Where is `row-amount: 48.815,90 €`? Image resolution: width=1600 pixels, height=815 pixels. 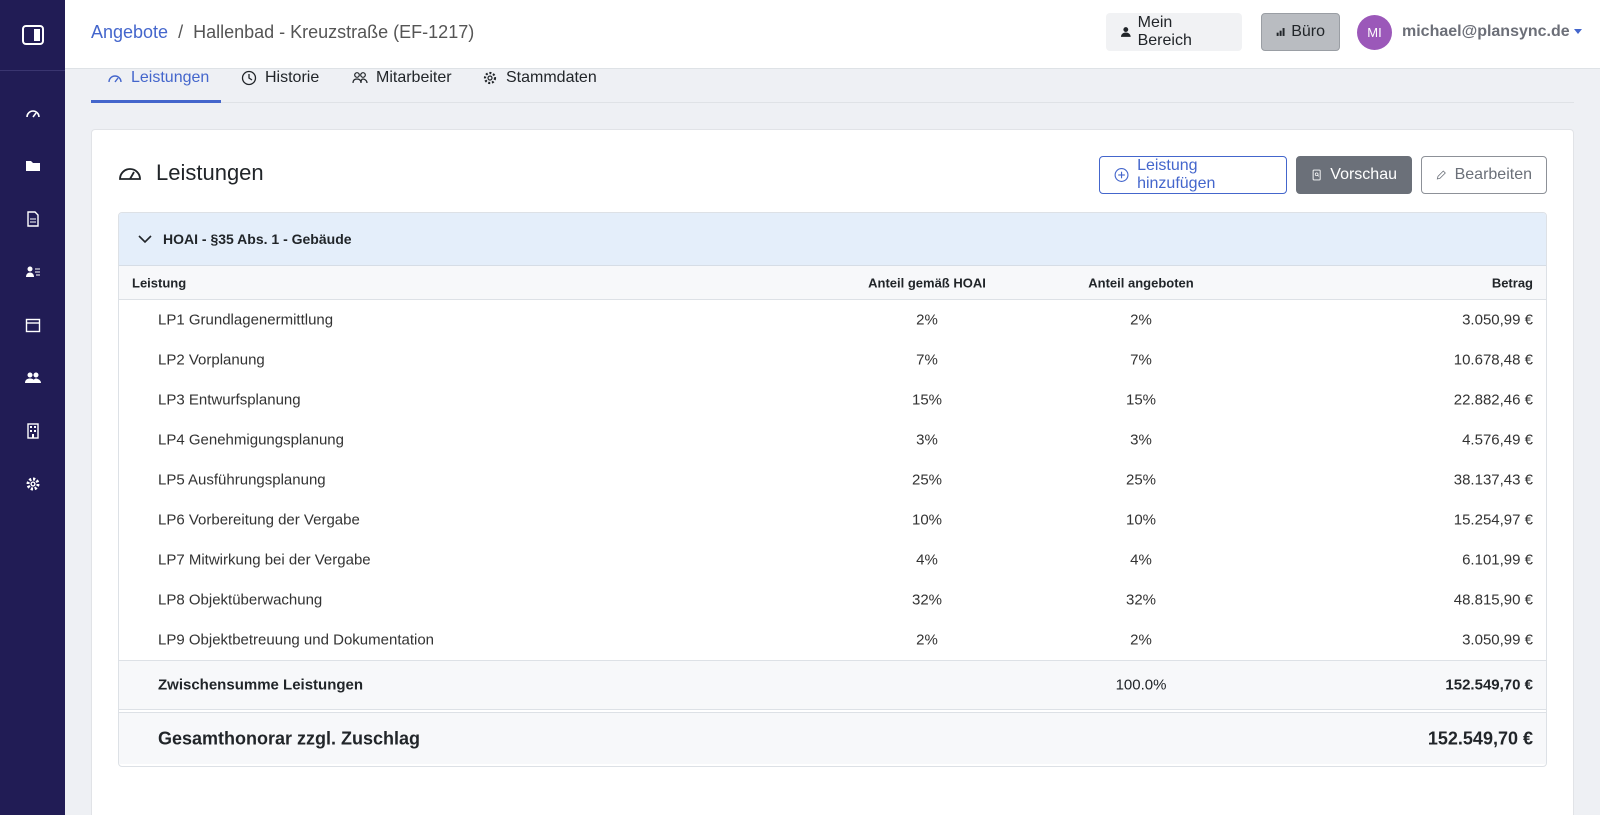 row-amount: 48.815,90 € is located at coordinates (1493, 600).